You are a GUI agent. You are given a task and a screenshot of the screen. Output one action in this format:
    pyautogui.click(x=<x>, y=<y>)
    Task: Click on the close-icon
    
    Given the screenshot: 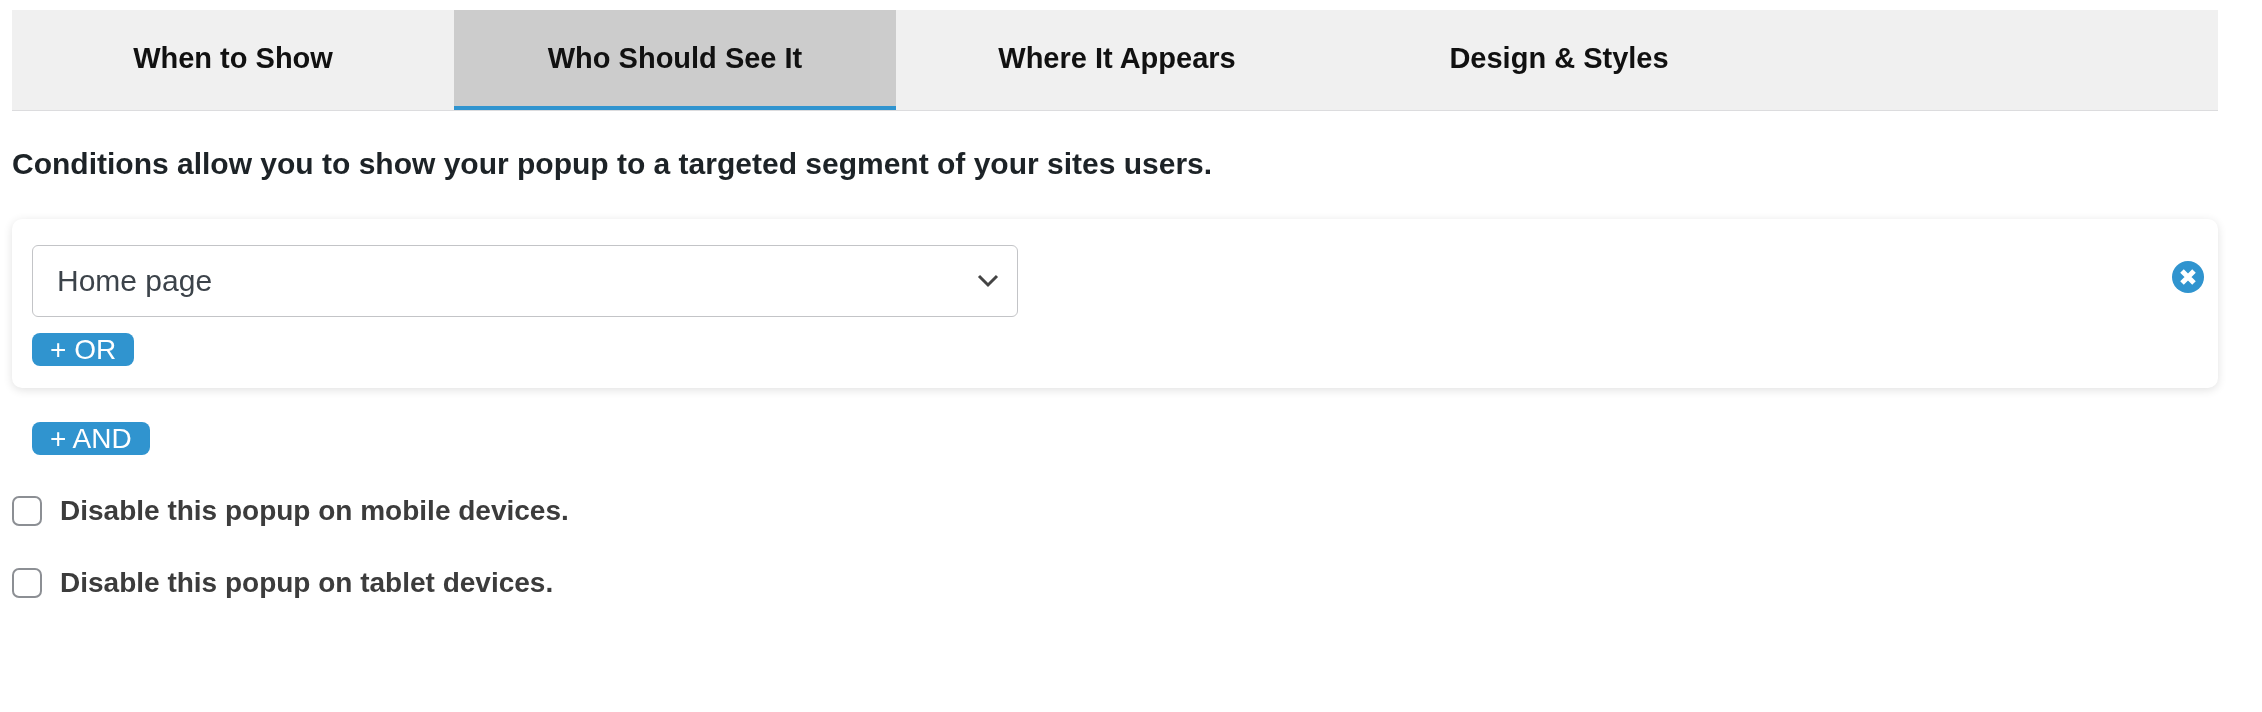 What is the action you would take?
    pyautogui.click(x=2188, y=277)
    